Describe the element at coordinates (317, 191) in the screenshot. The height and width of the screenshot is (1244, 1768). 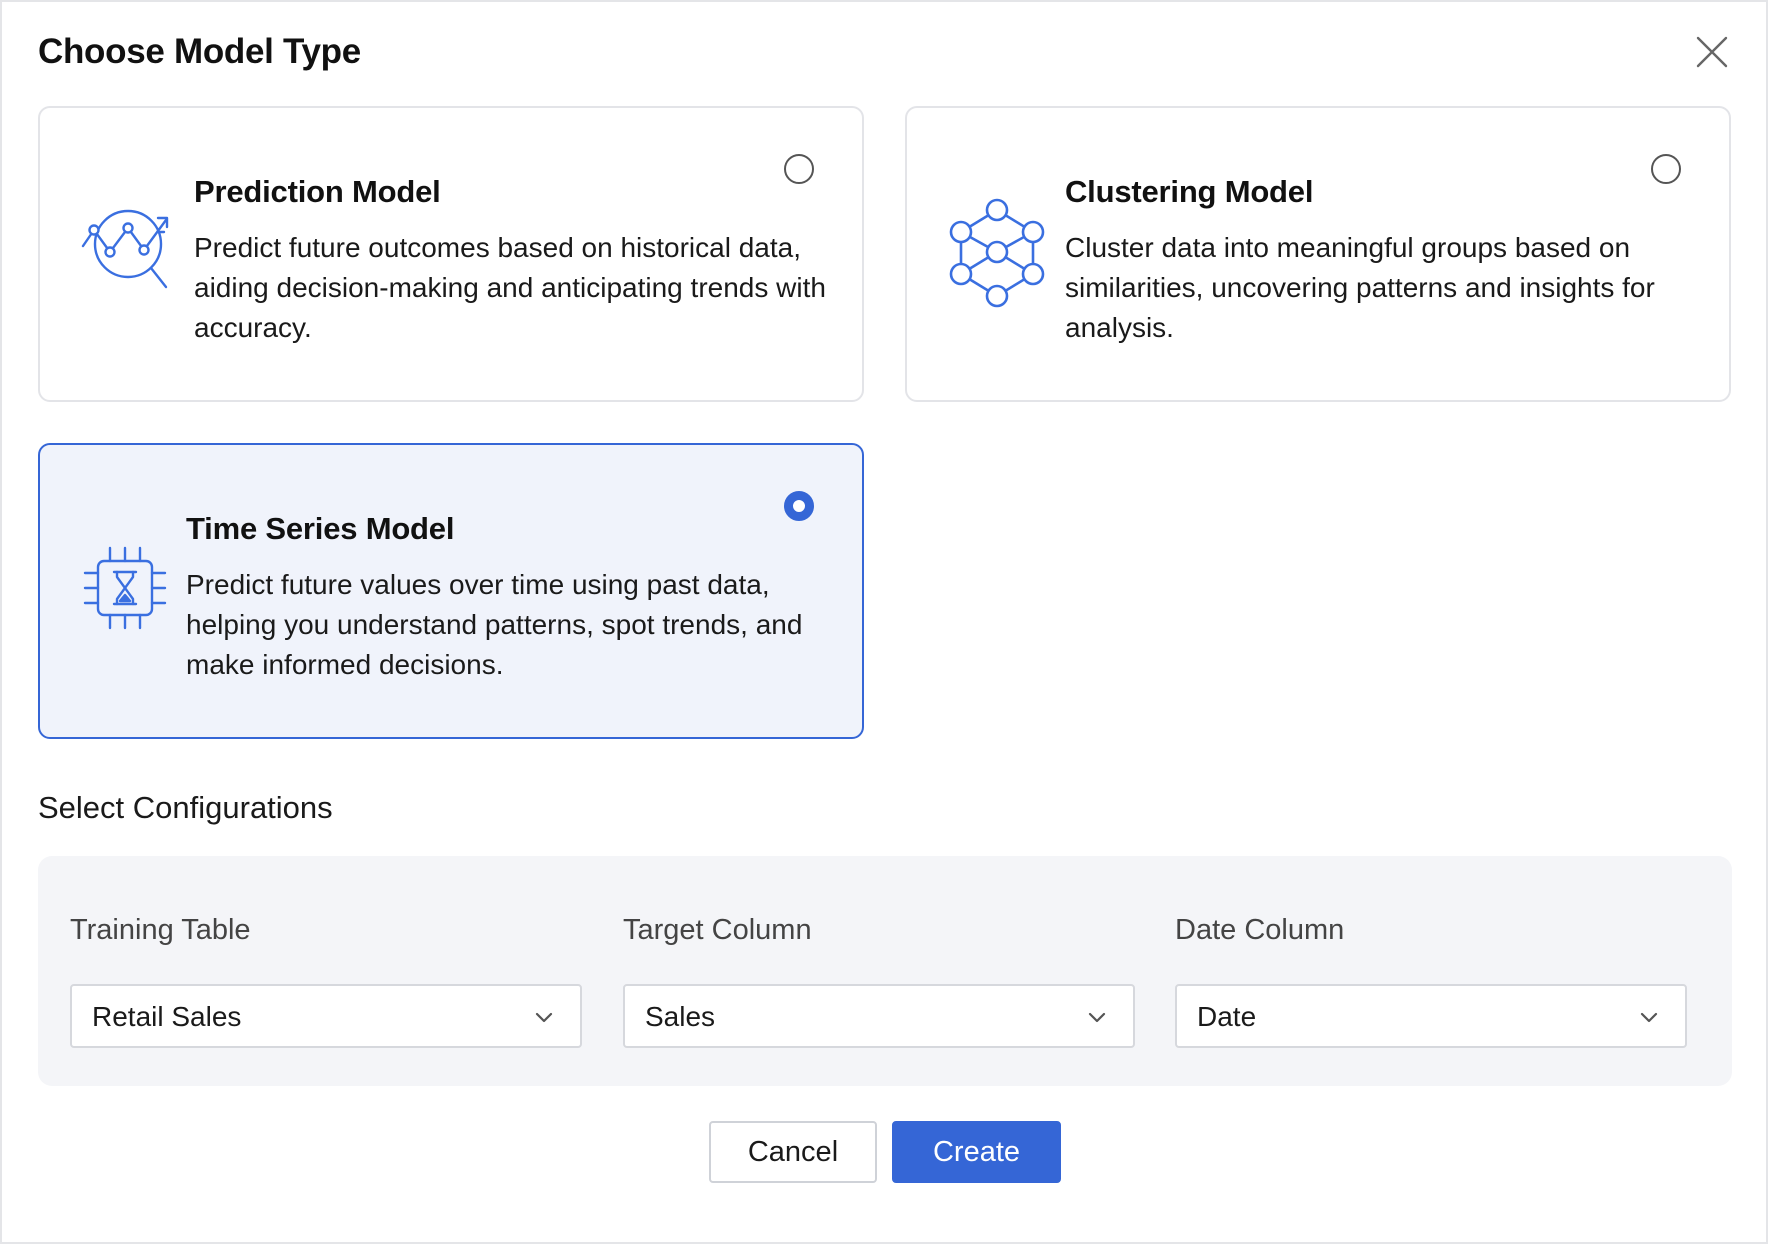
I see `card-title: Prediction Model` at that location.